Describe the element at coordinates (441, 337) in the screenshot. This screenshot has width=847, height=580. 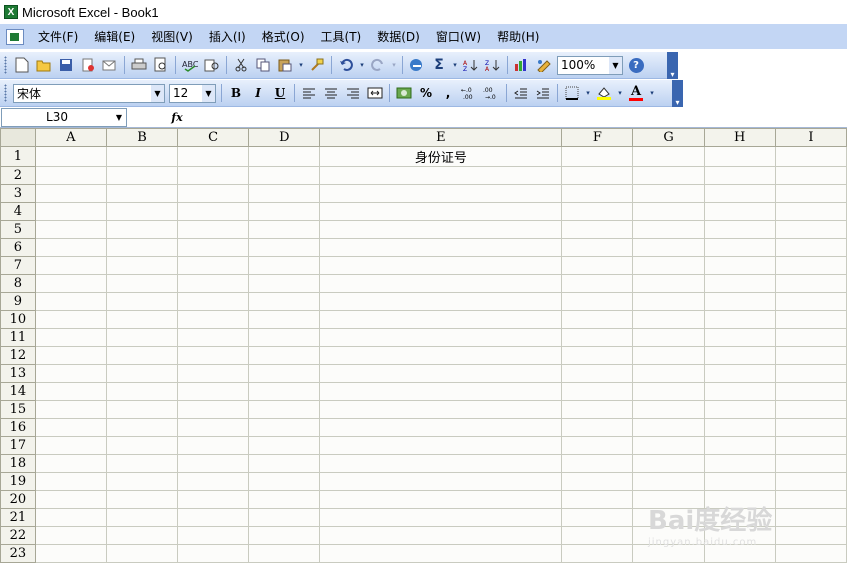
I see `cell-e11` at that location.